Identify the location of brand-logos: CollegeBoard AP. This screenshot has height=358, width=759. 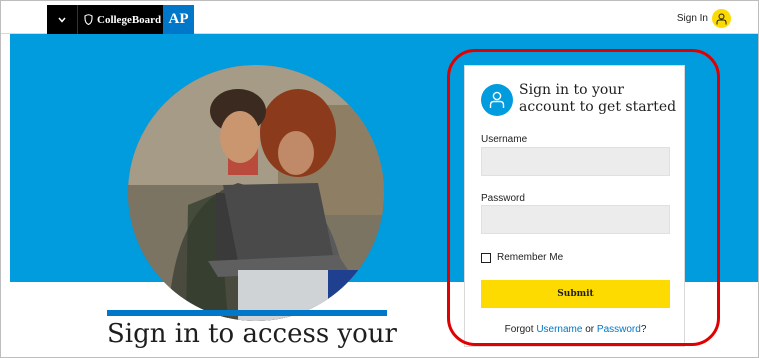
(120, 19).